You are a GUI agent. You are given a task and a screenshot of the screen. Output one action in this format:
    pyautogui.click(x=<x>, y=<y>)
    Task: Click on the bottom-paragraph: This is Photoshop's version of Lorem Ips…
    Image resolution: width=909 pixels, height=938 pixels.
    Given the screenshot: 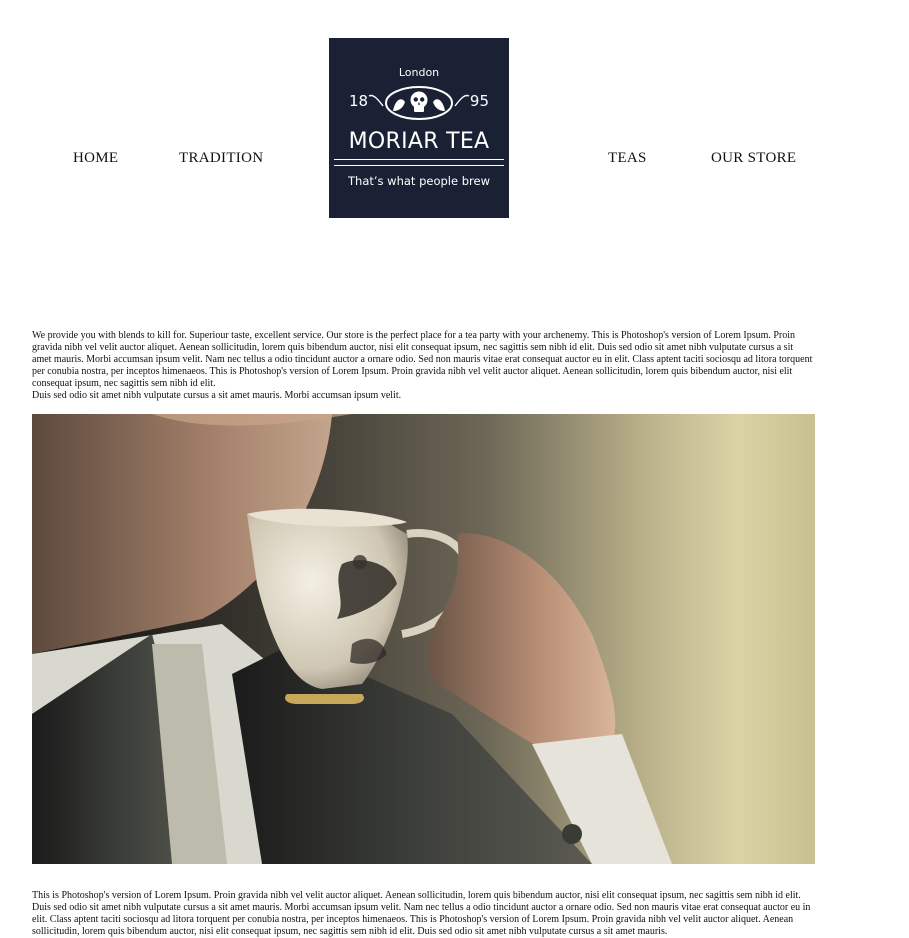 What is the action you would take?
    pyautogui.click(x=423, y=914)
    